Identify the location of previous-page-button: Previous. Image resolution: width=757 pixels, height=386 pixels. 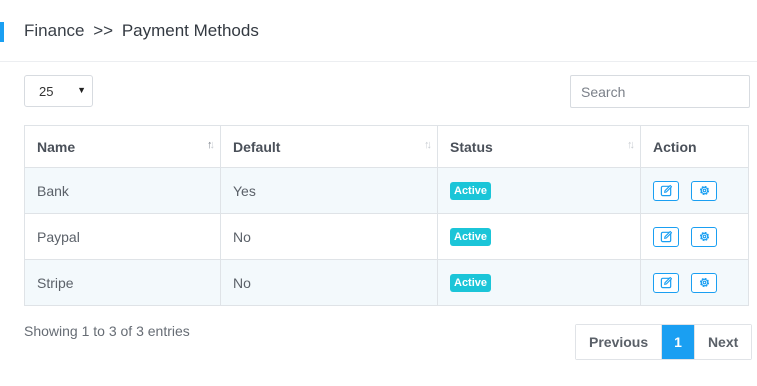
(619, 342).